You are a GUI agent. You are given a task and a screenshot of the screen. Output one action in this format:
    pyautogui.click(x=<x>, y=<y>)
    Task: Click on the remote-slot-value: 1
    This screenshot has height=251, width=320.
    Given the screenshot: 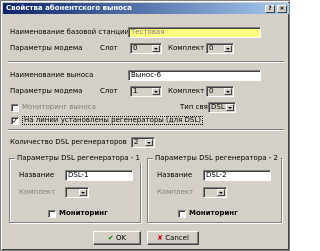 What is the action you would take?
    pyautogui.click(x=135, y=91)
    